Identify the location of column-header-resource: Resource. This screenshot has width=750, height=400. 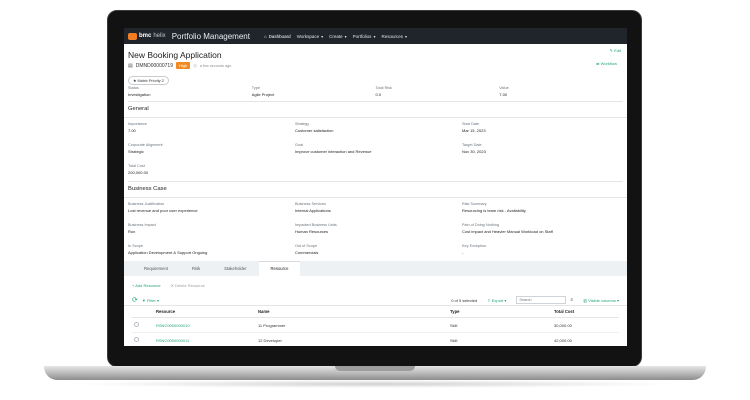
(205, 312).